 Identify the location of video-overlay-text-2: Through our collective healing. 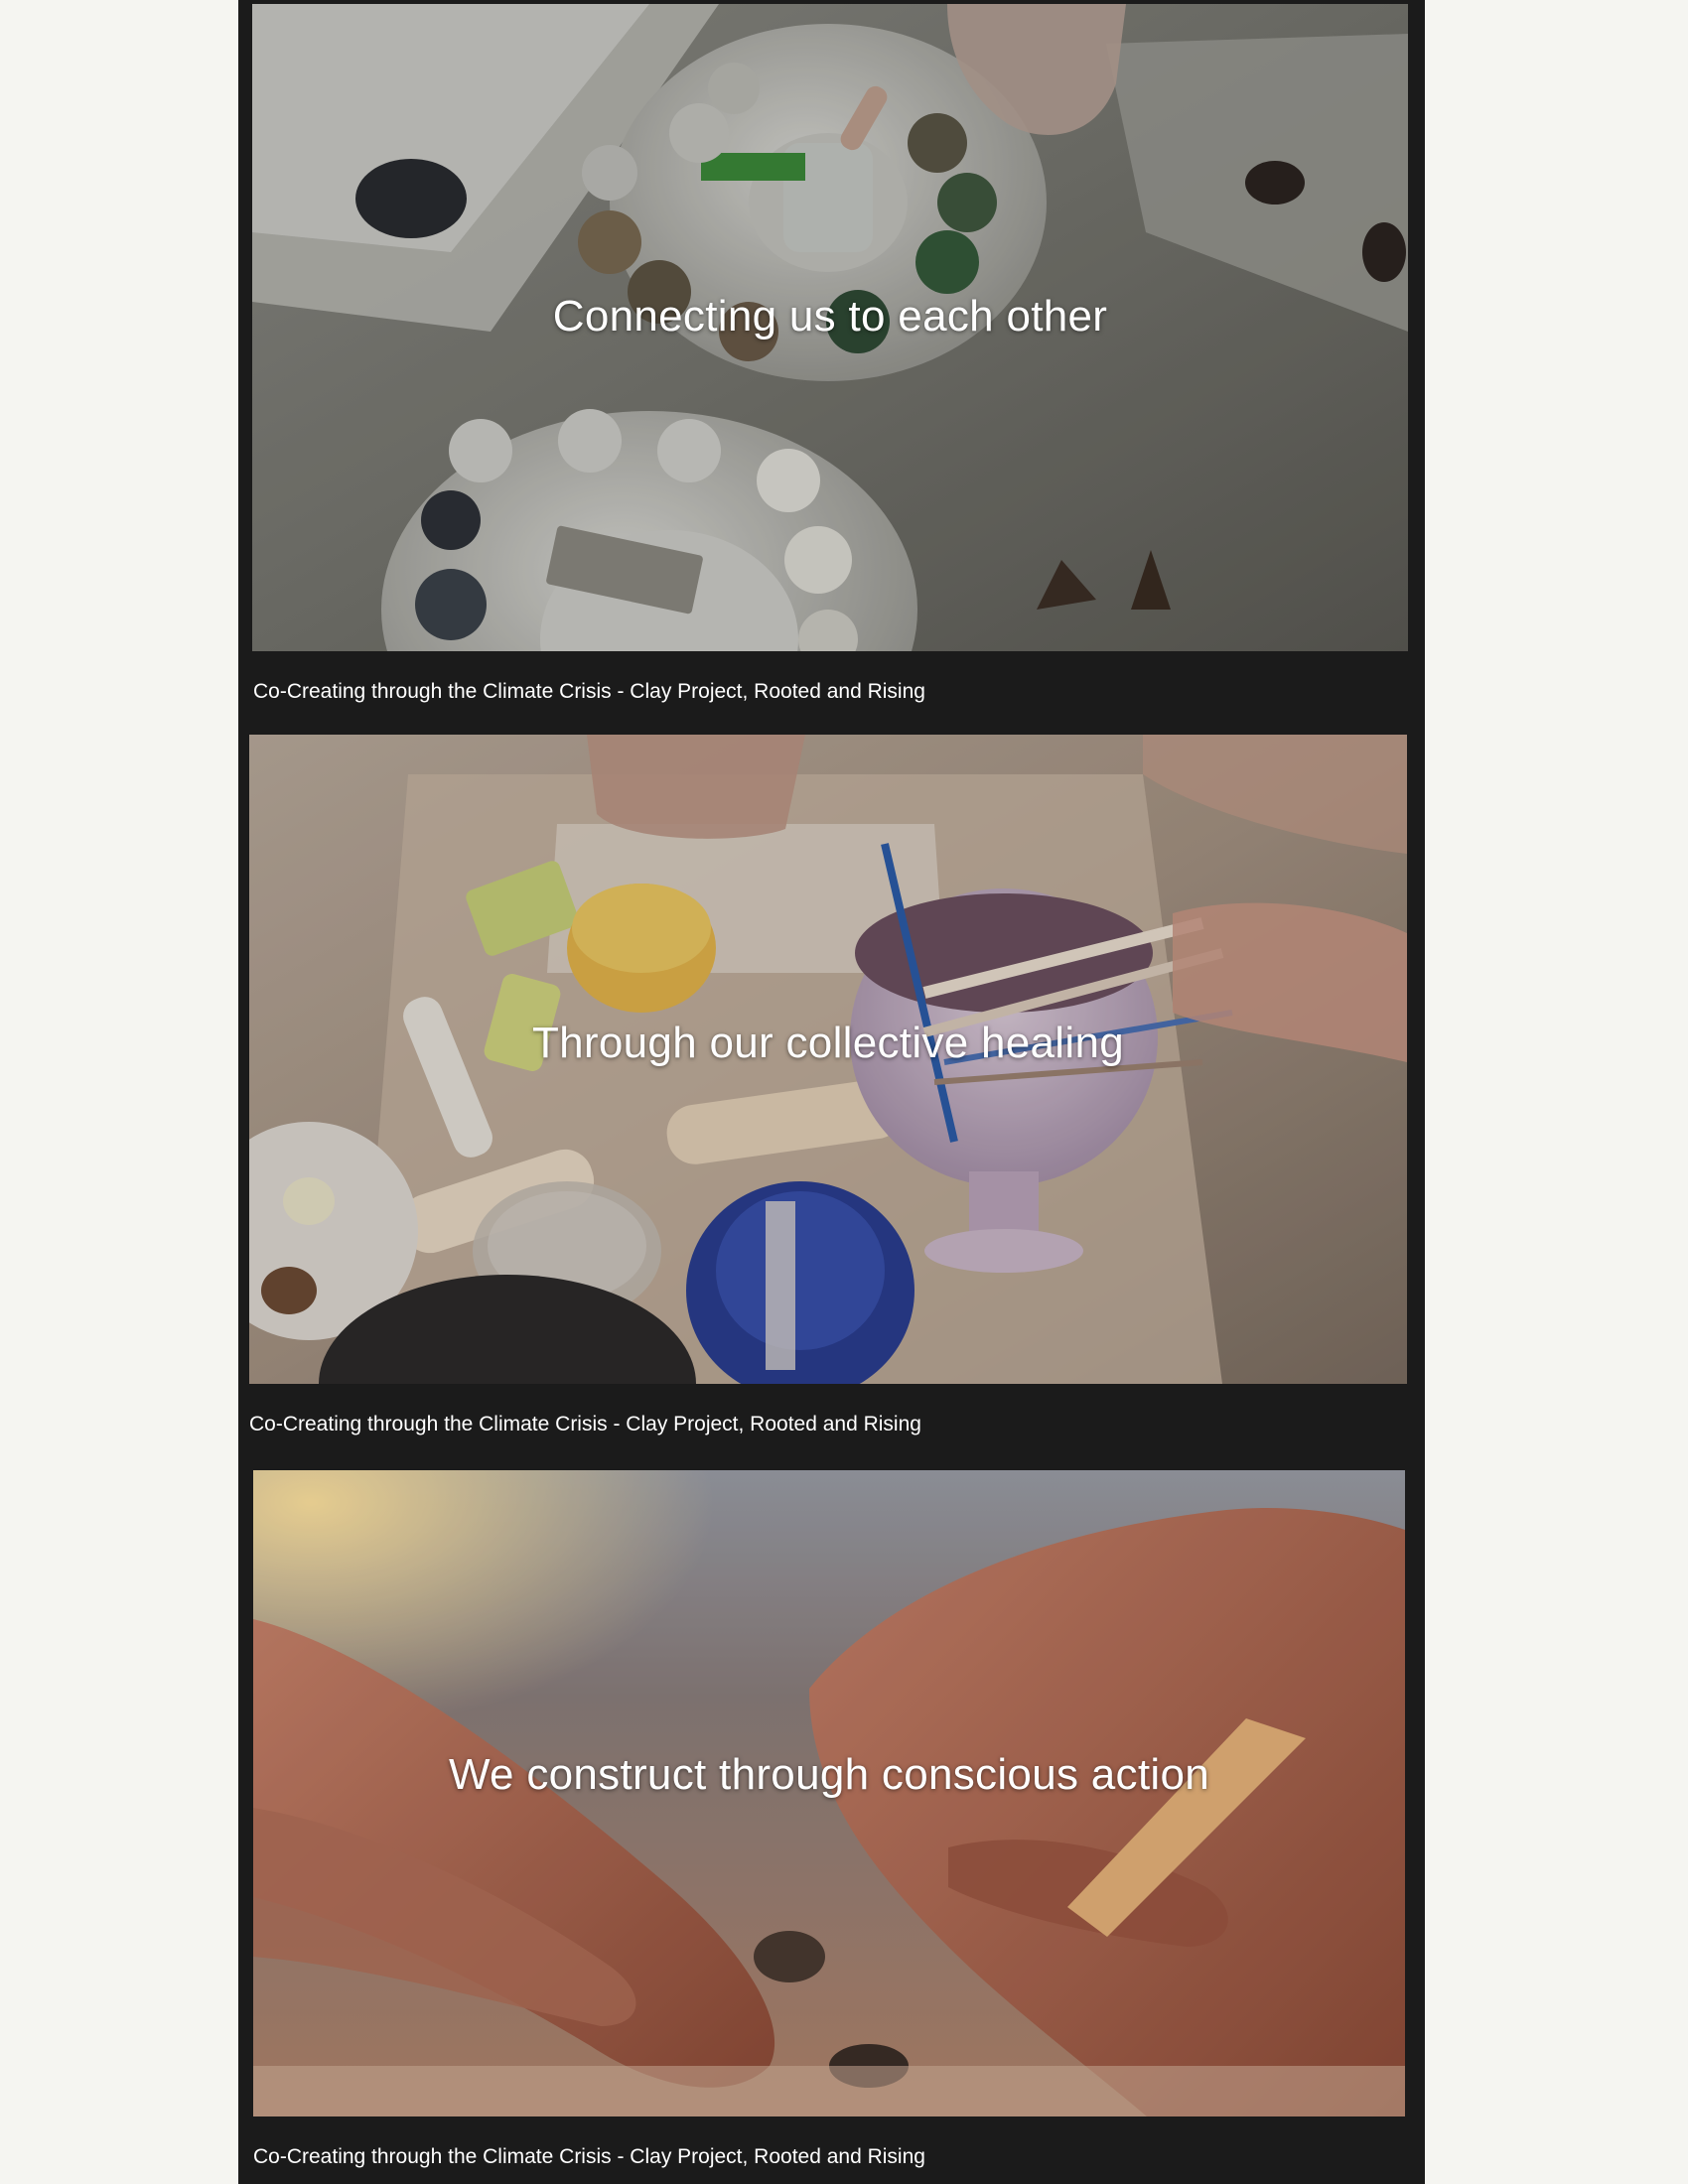
(828, 1043).